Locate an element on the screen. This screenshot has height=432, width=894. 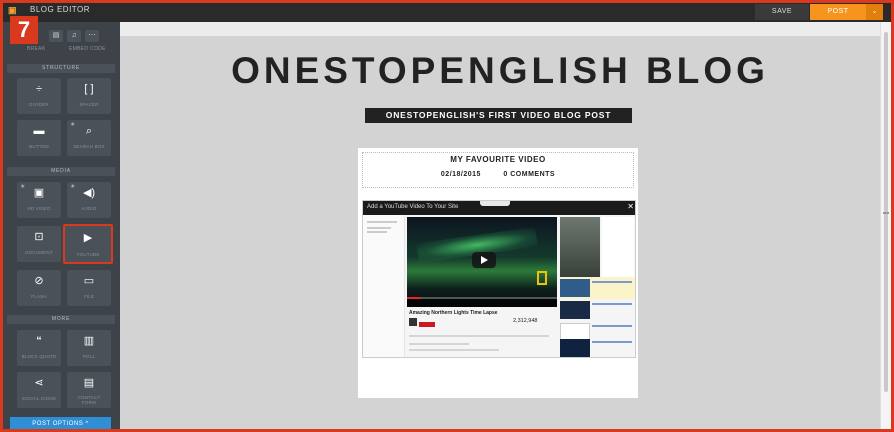
app-title: BLOG EDITOR is located at coordinates (60, 9).